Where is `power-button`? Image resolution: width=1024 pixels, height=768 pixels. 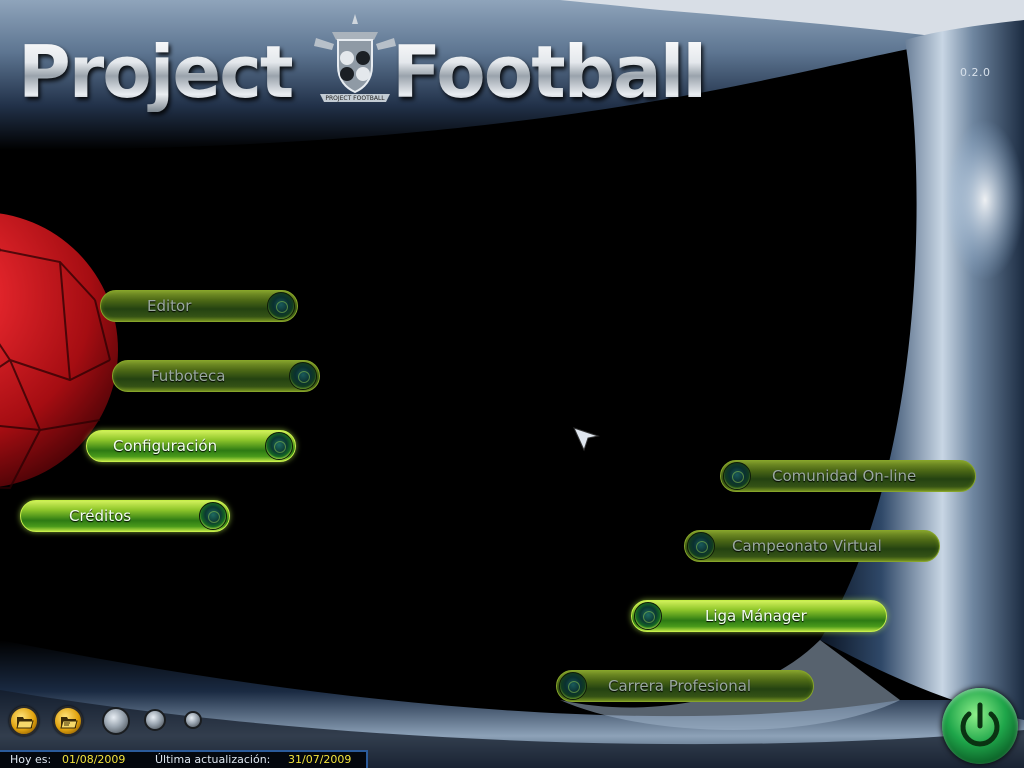
power-button is located at coordinates (980, 726).